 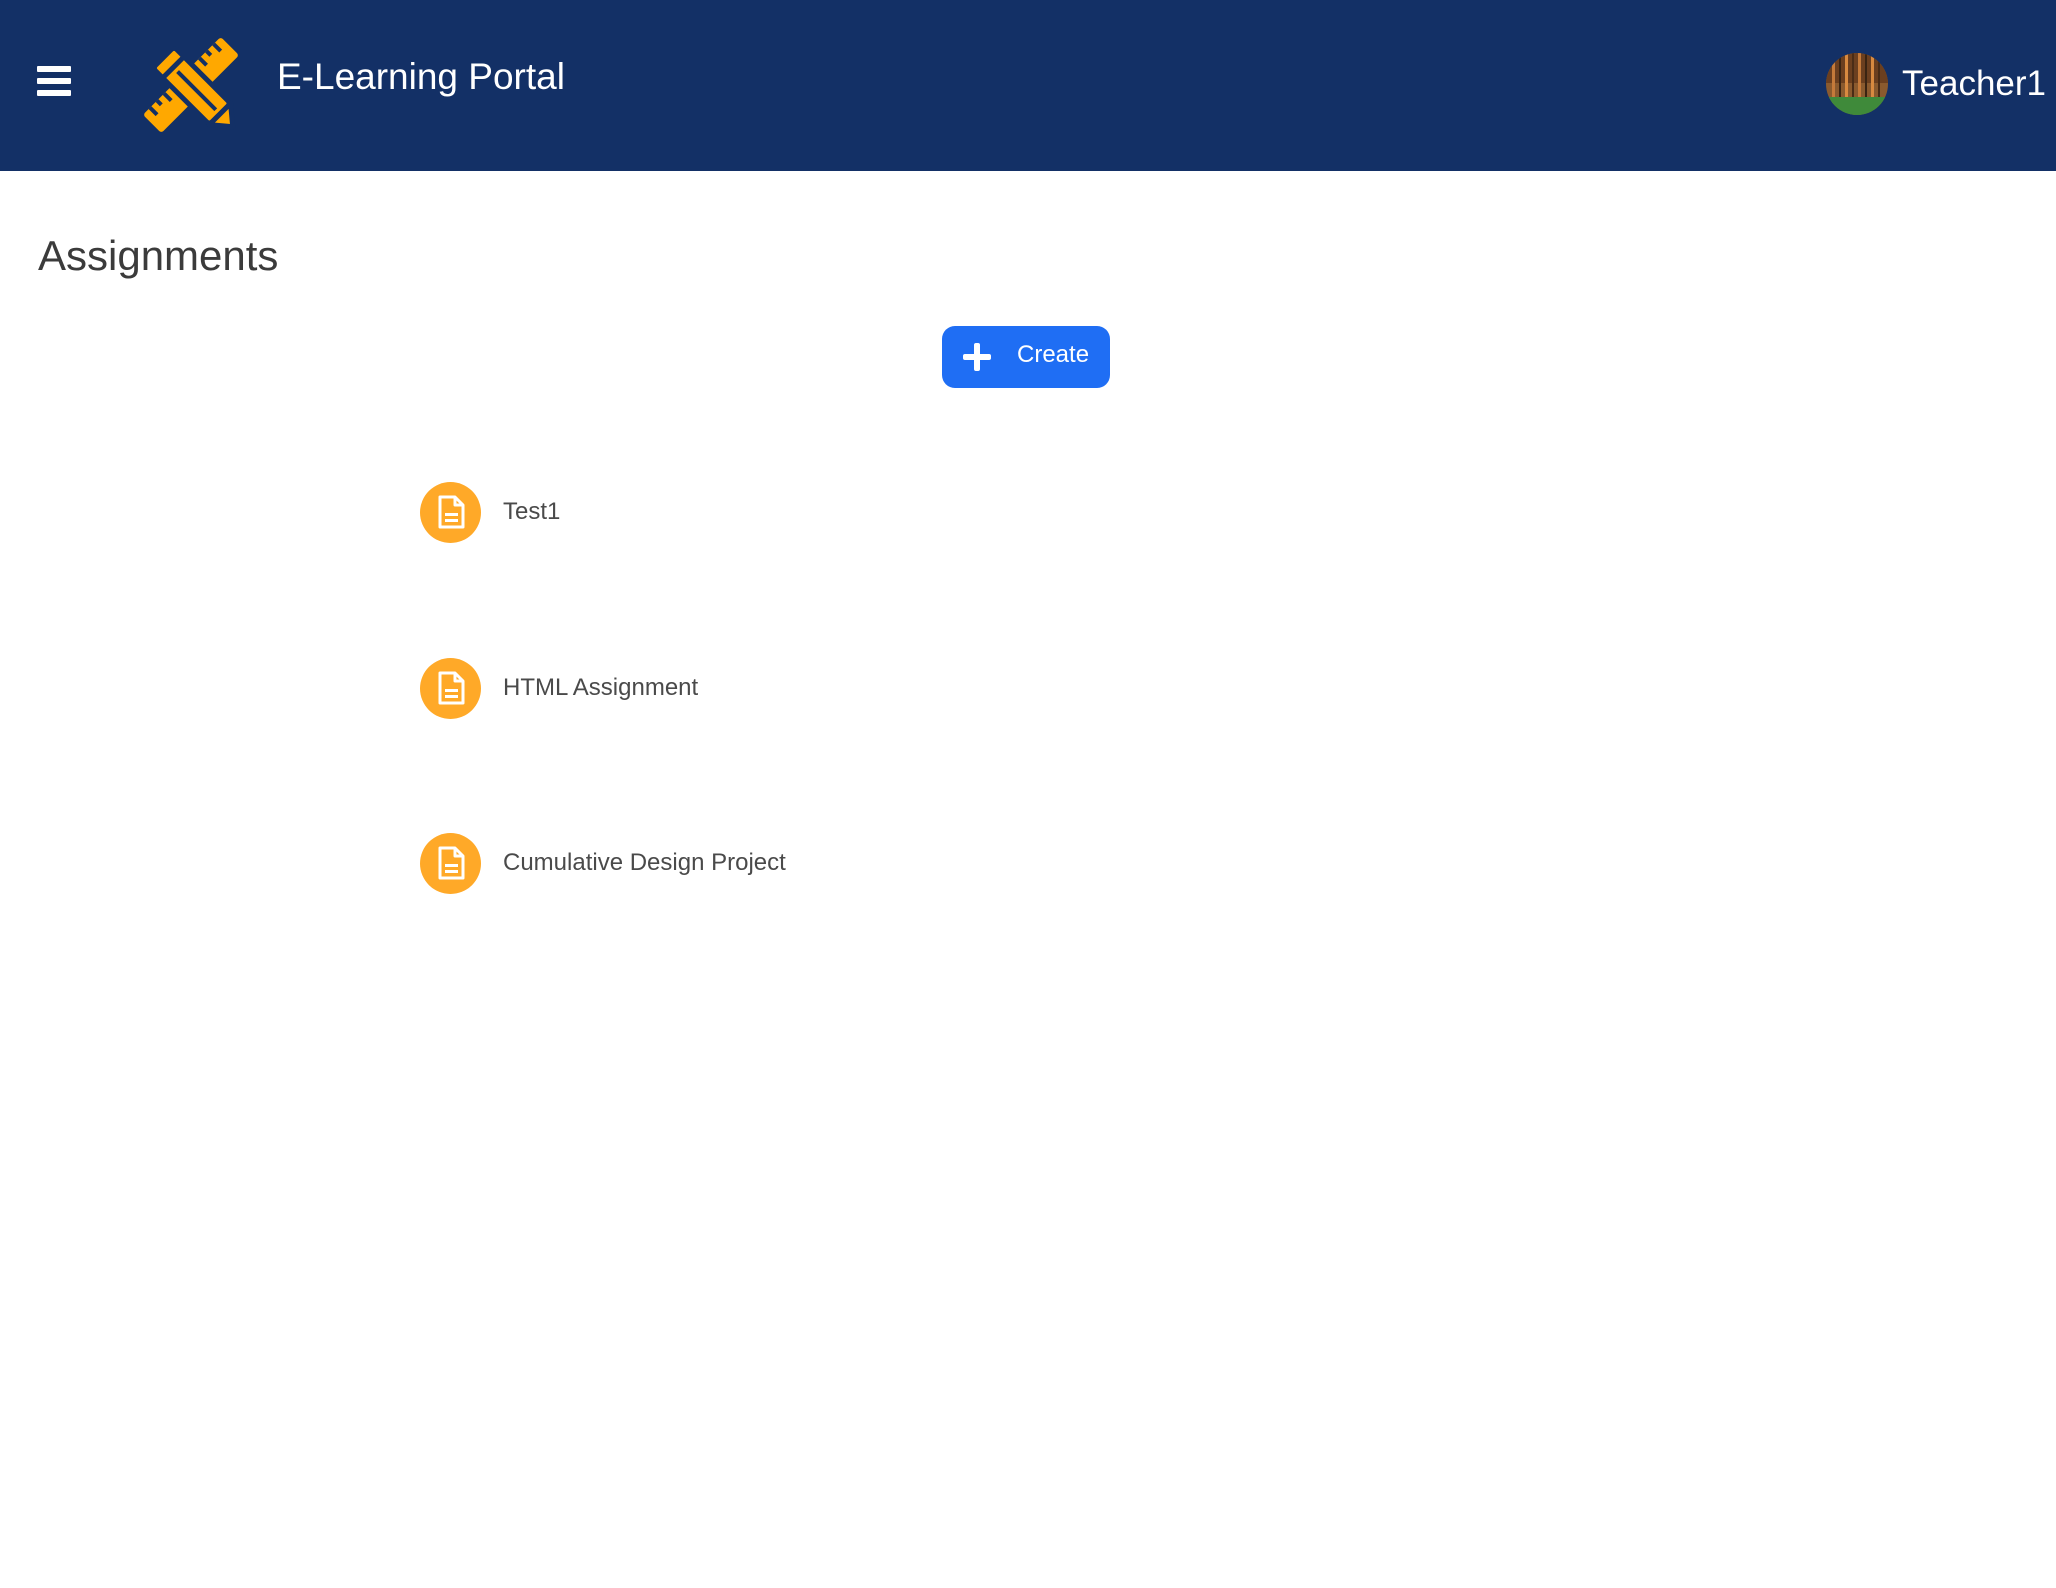 What do you see at coordinates (1974, 84) in the screenshot?
I see `user-name: Teacher1` at bounding box center [1974, 84].